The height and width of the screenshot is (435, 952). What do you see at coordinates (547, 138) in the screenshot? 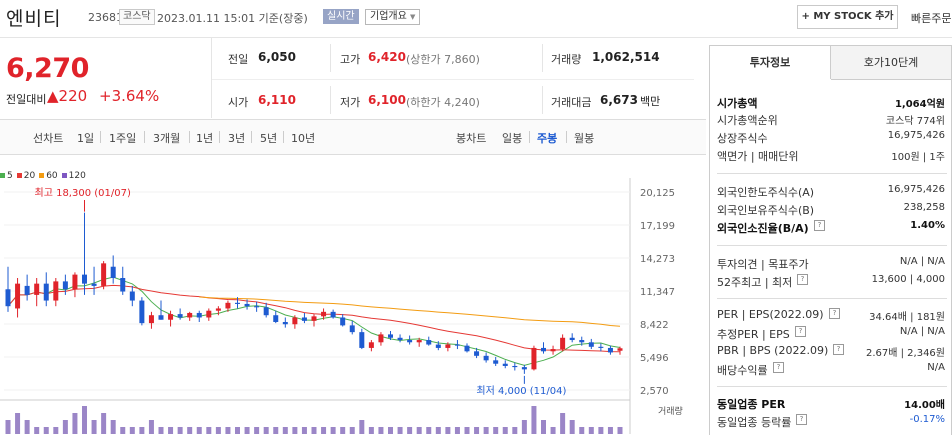
I see `candle-weekly: 주봉` at bounding box center [547, 138].